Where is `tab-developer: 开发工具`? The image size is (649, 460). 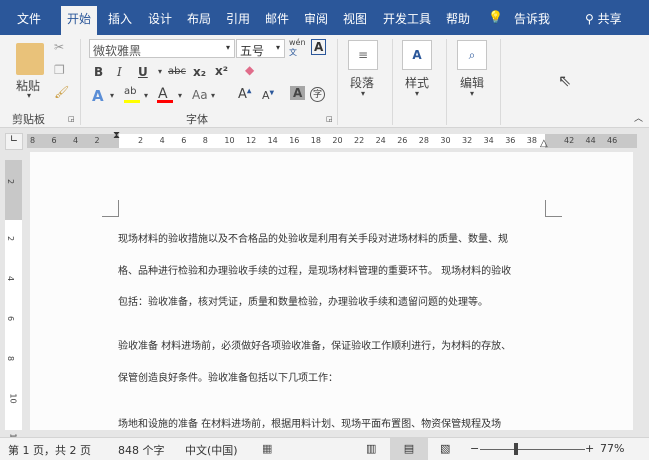
tab-developer: 开发工具 is located at coordinates (407, 18).